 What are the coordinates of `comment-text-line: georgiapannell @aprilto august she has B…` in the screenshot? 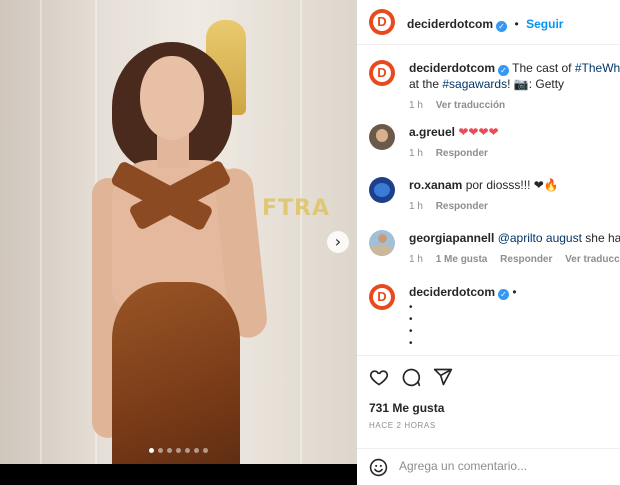 It's located at (514, 238).